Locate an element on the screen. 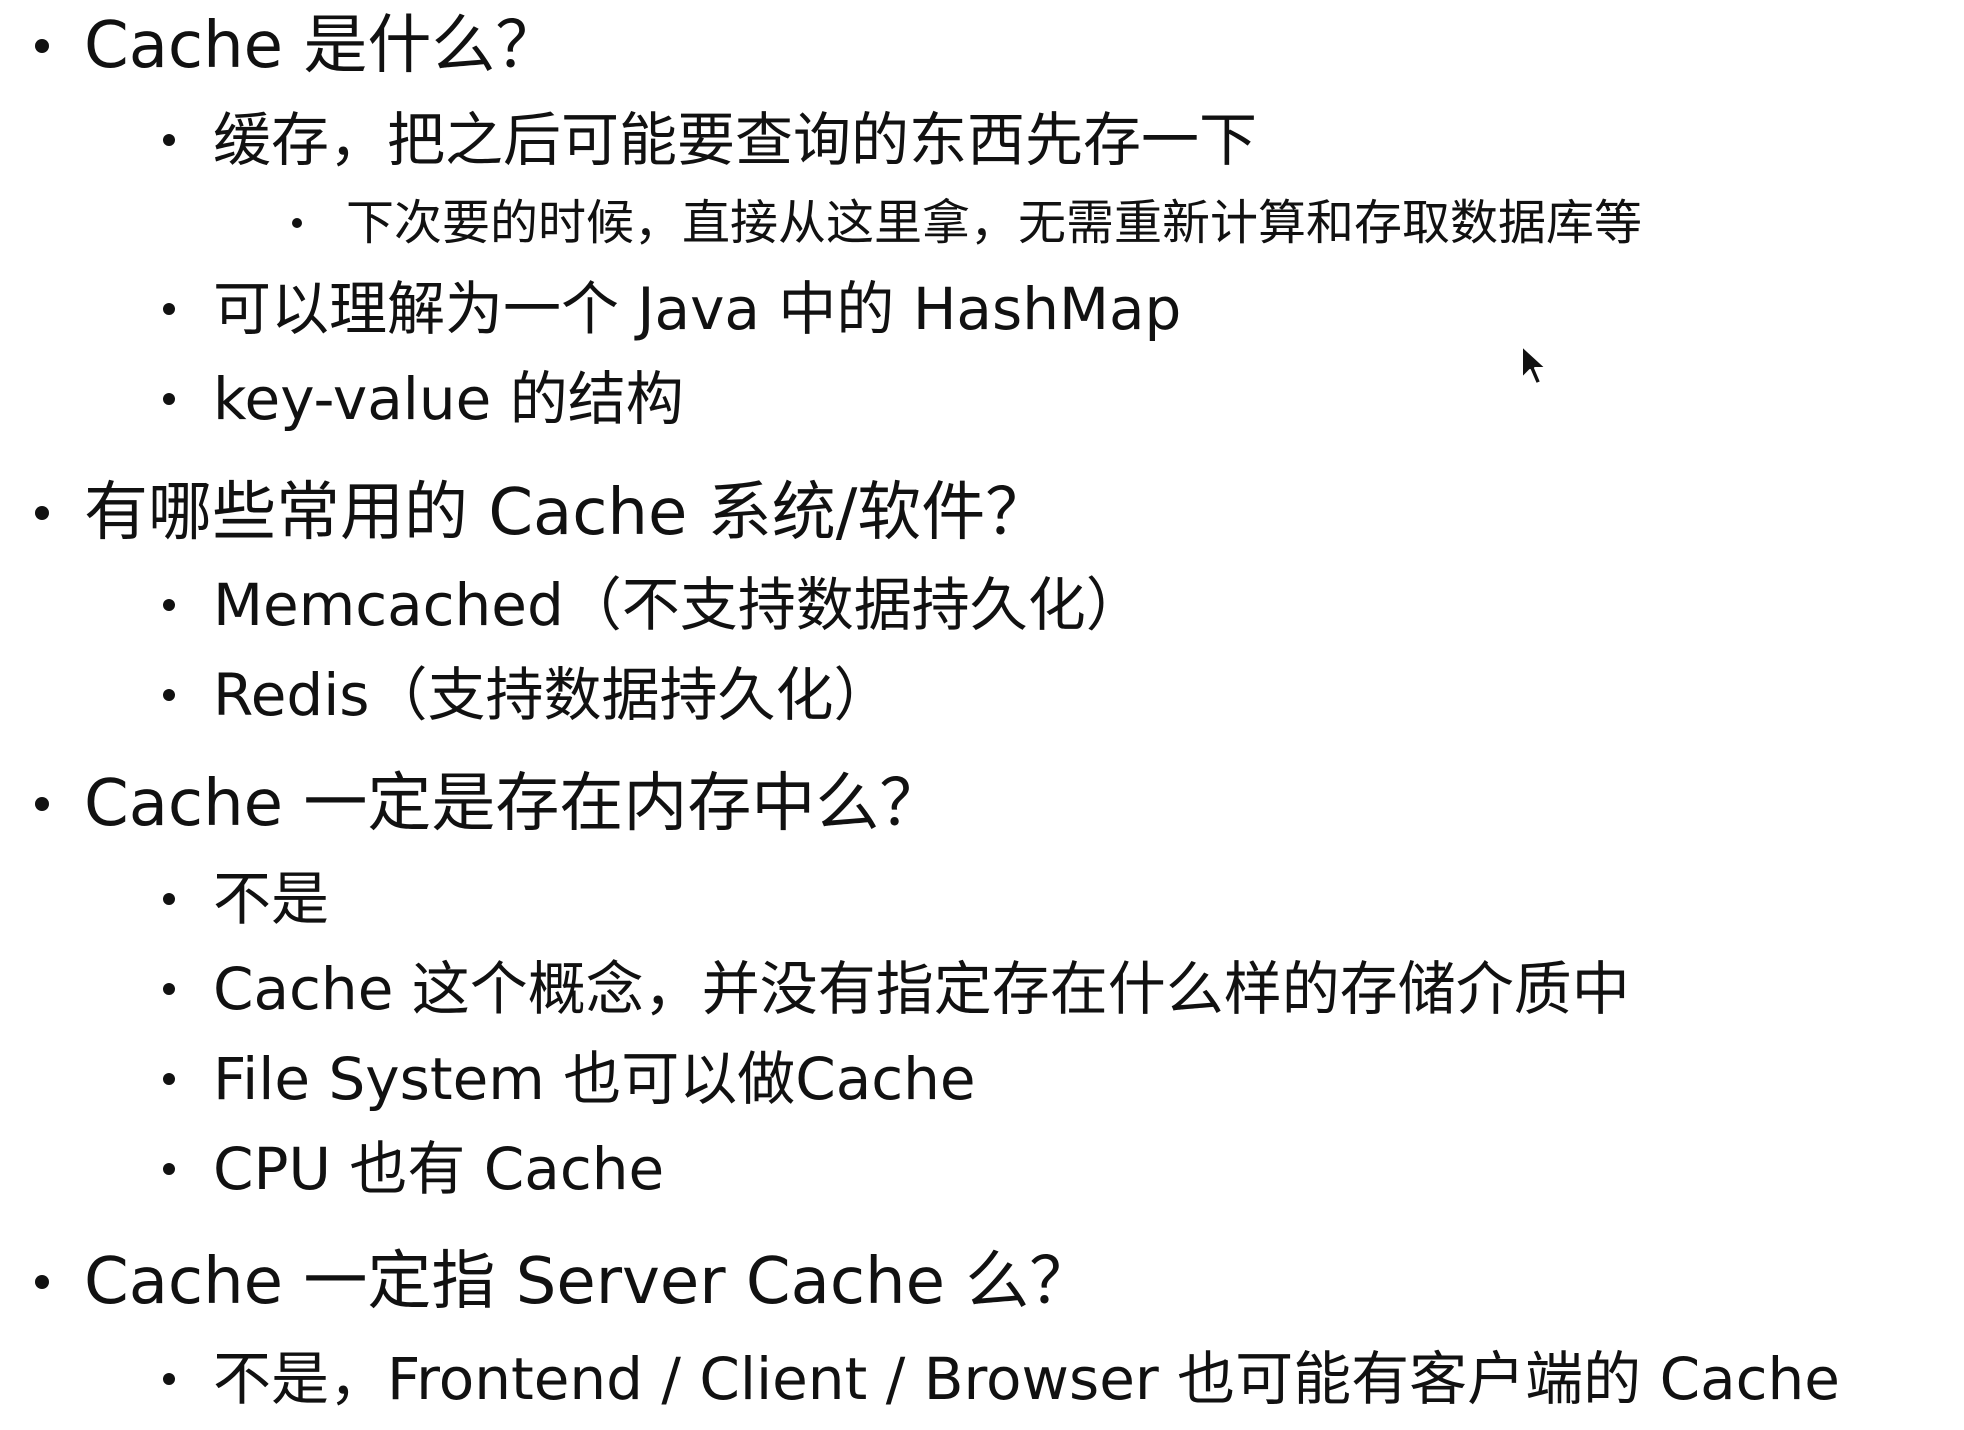 The image size is (1964, 1430). list-item: 不是 is located at coordinates (271, 899).